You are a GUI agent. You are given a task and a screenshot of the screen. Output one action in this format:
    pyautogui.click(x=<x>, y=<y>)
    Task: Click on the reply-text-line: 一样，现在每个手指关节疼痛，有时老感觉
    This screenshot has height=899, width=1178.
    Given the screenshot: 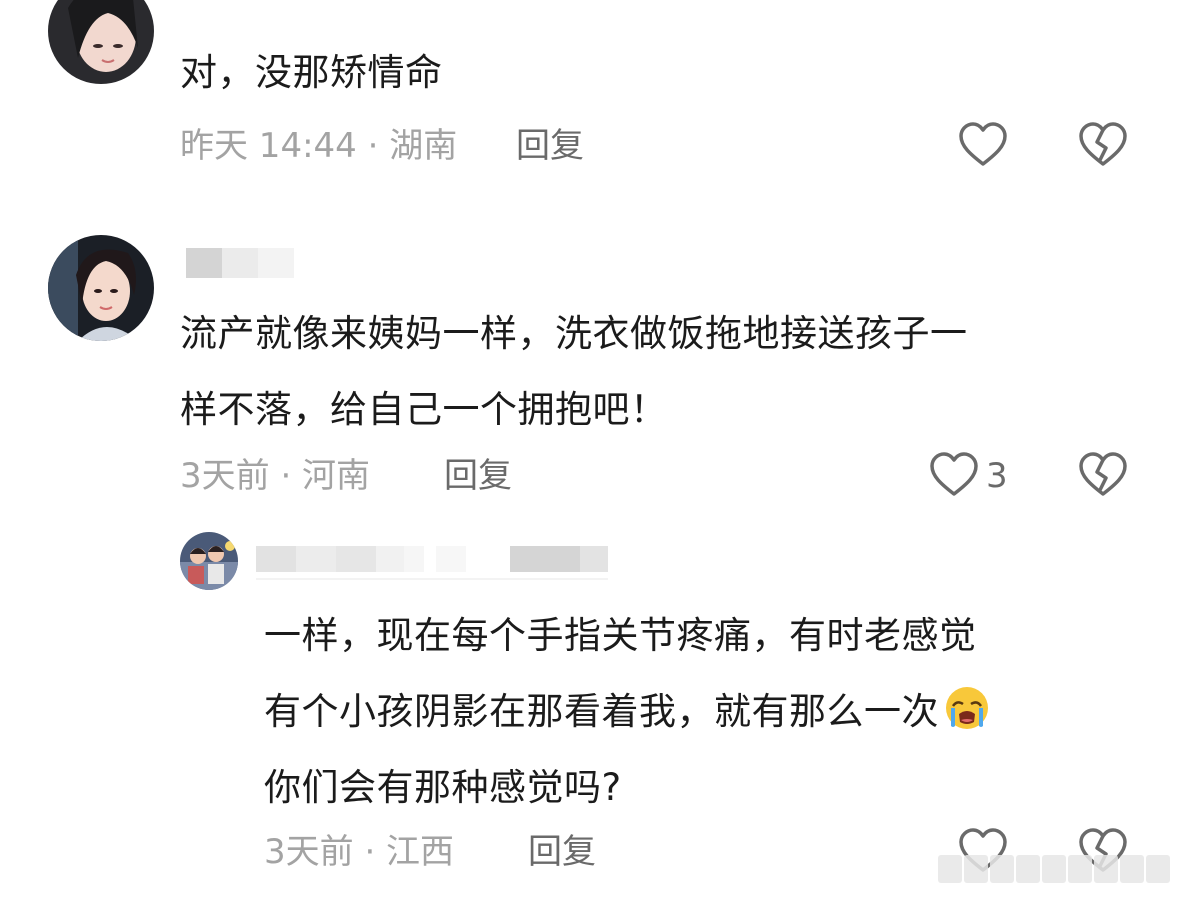 What is the action you would take?
    pyautogui.click(x=620, y=635)
    